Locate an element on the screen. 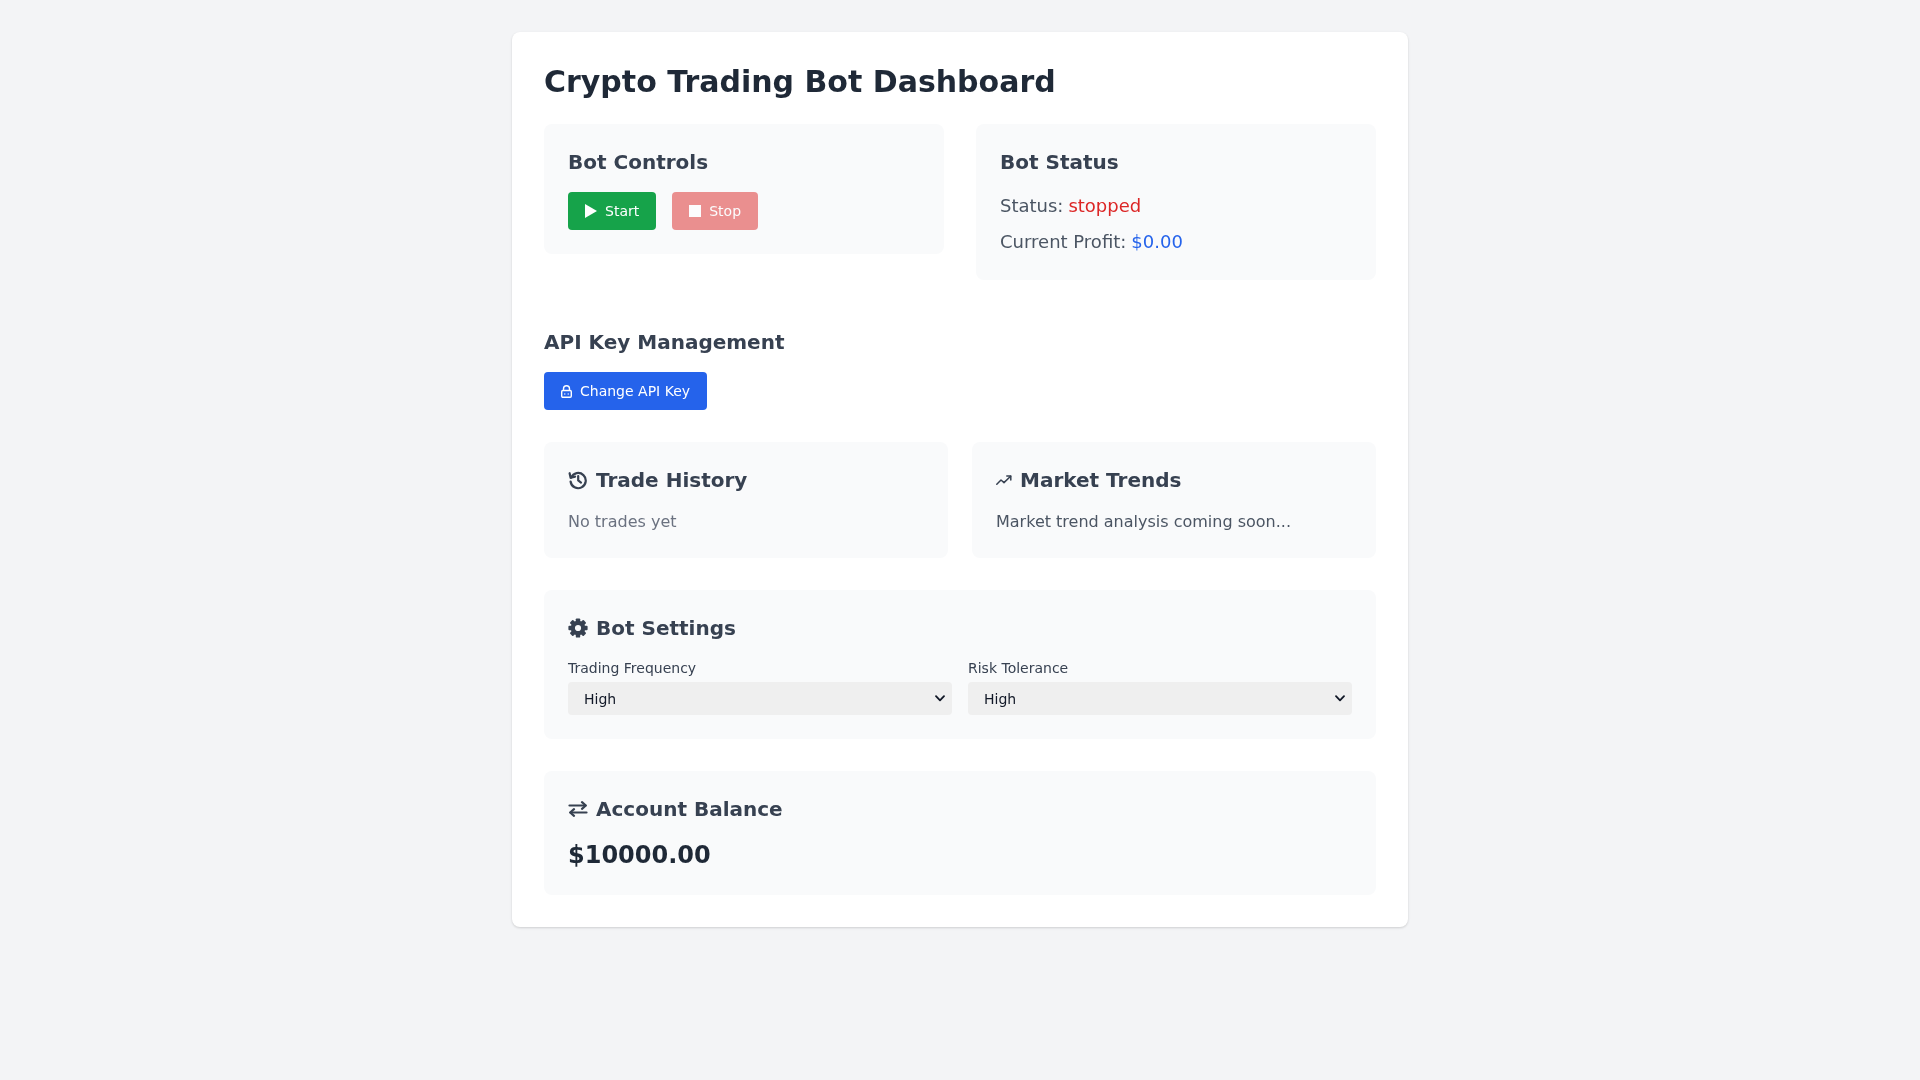  balance-amount: $10000.00 is located at coordinates (640, 855).